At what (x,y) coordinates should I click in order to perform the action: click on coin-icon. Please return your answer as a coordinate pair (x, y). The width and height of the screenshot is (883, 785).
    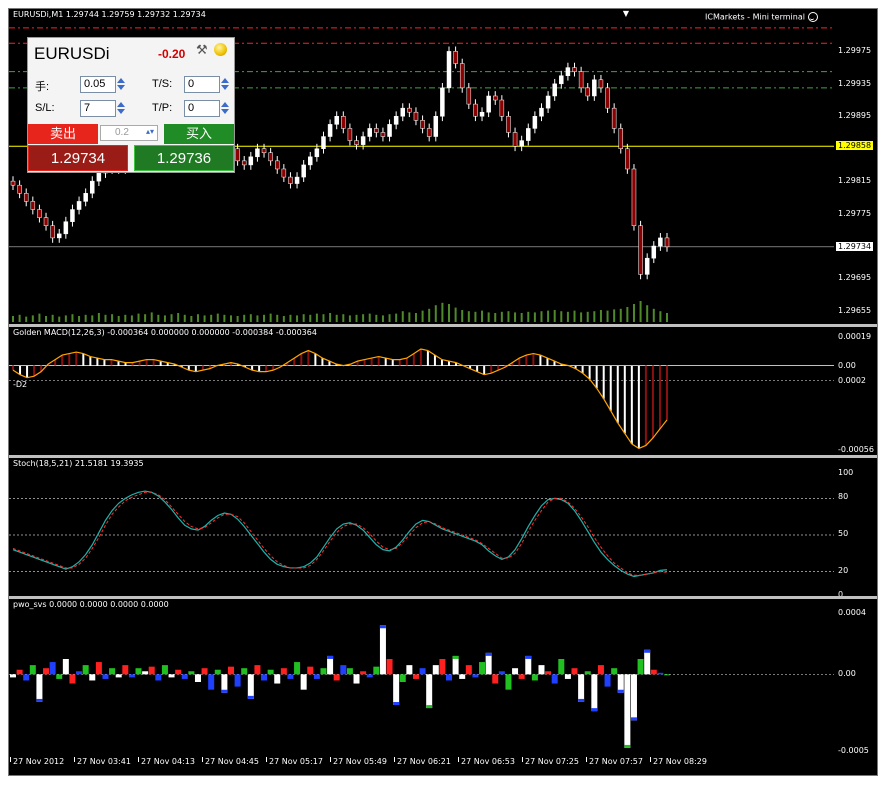
    Looking at the image, I should click on (220, 49).